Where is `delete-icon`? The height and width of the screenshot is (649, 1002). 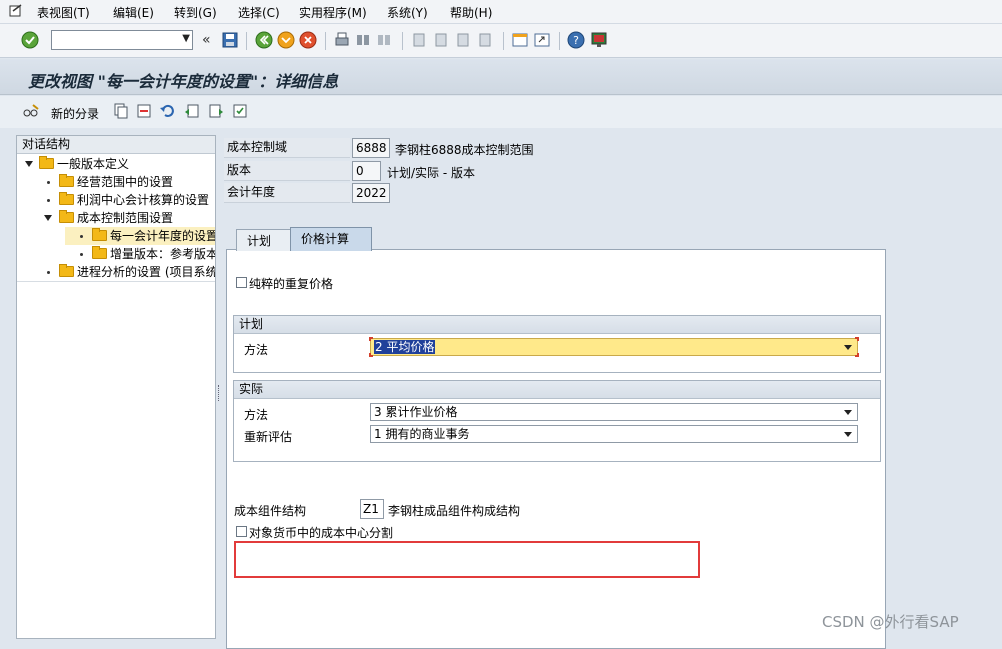 delete-icon is located at coordinates (144, 111).